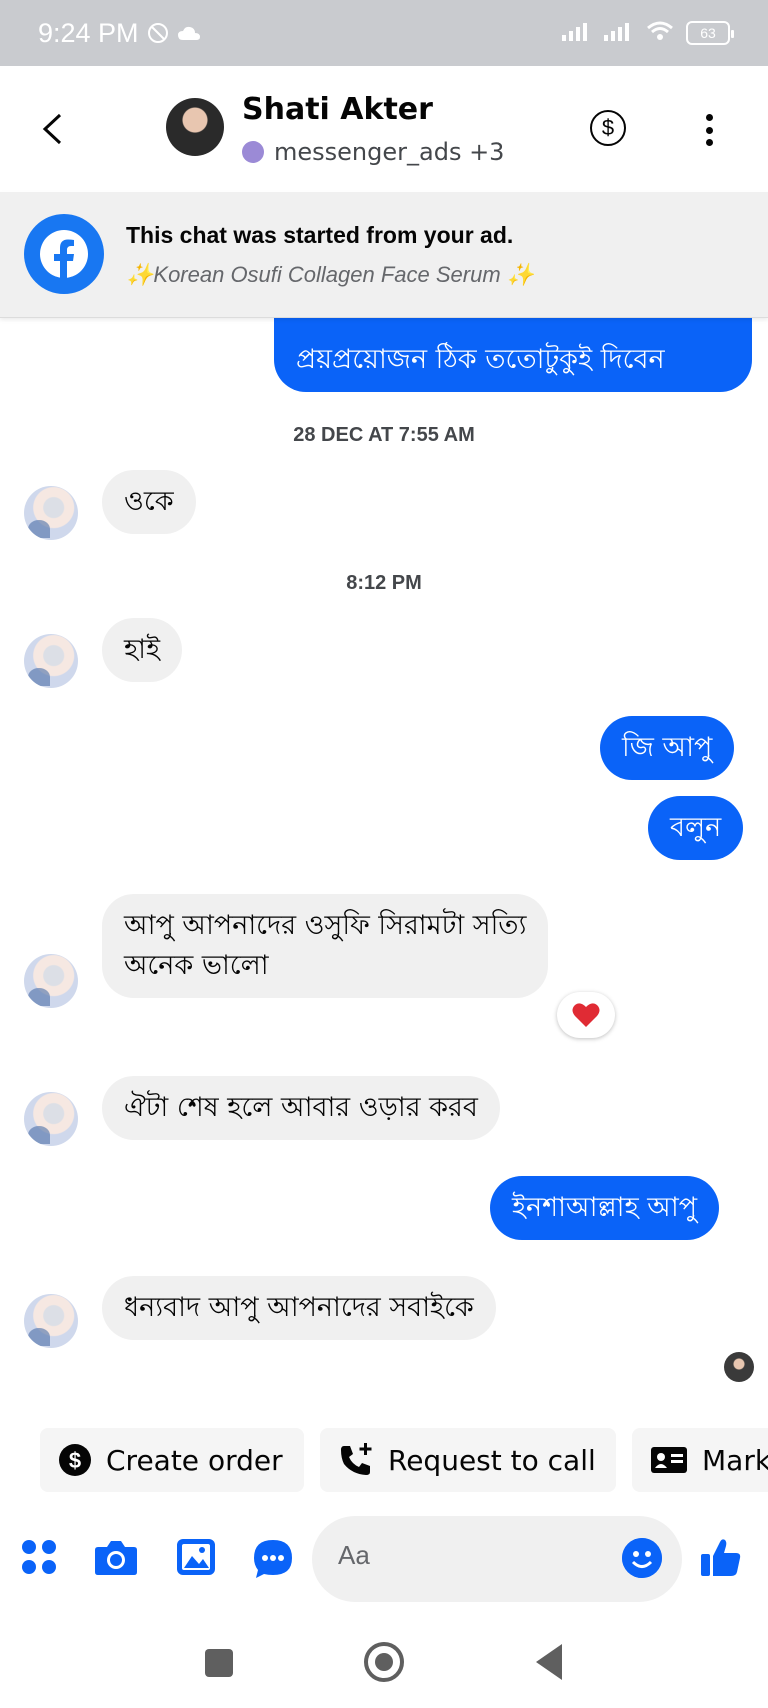 This screenshot has width=768, height=1708. What do you see at coordinates (88, 32) in the screenshot?
I see `status-time: 9:24 PM` at bounding box center [88, 32].